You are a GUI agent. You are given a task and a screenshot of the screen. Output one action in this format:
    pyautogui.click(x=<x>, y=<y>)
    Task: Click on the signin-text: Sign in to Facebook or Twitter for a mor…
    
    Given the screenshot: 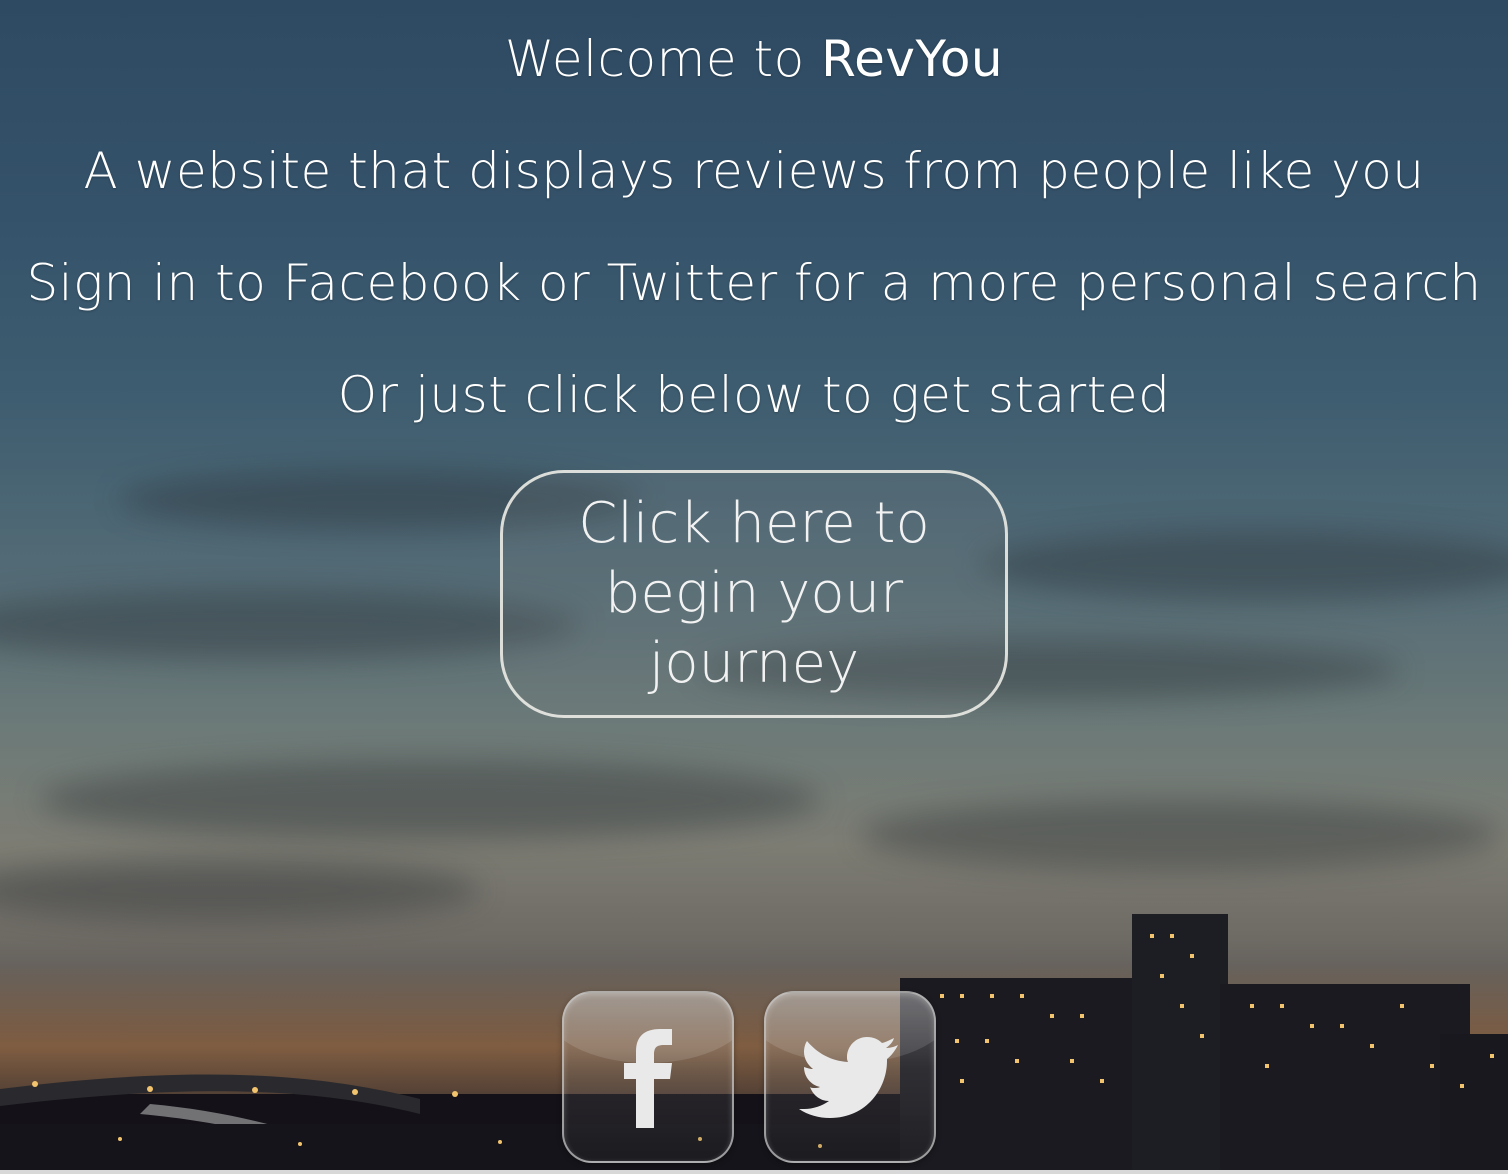 What is the action you would take?
    pyautogui.click(x=754, y=283)
    